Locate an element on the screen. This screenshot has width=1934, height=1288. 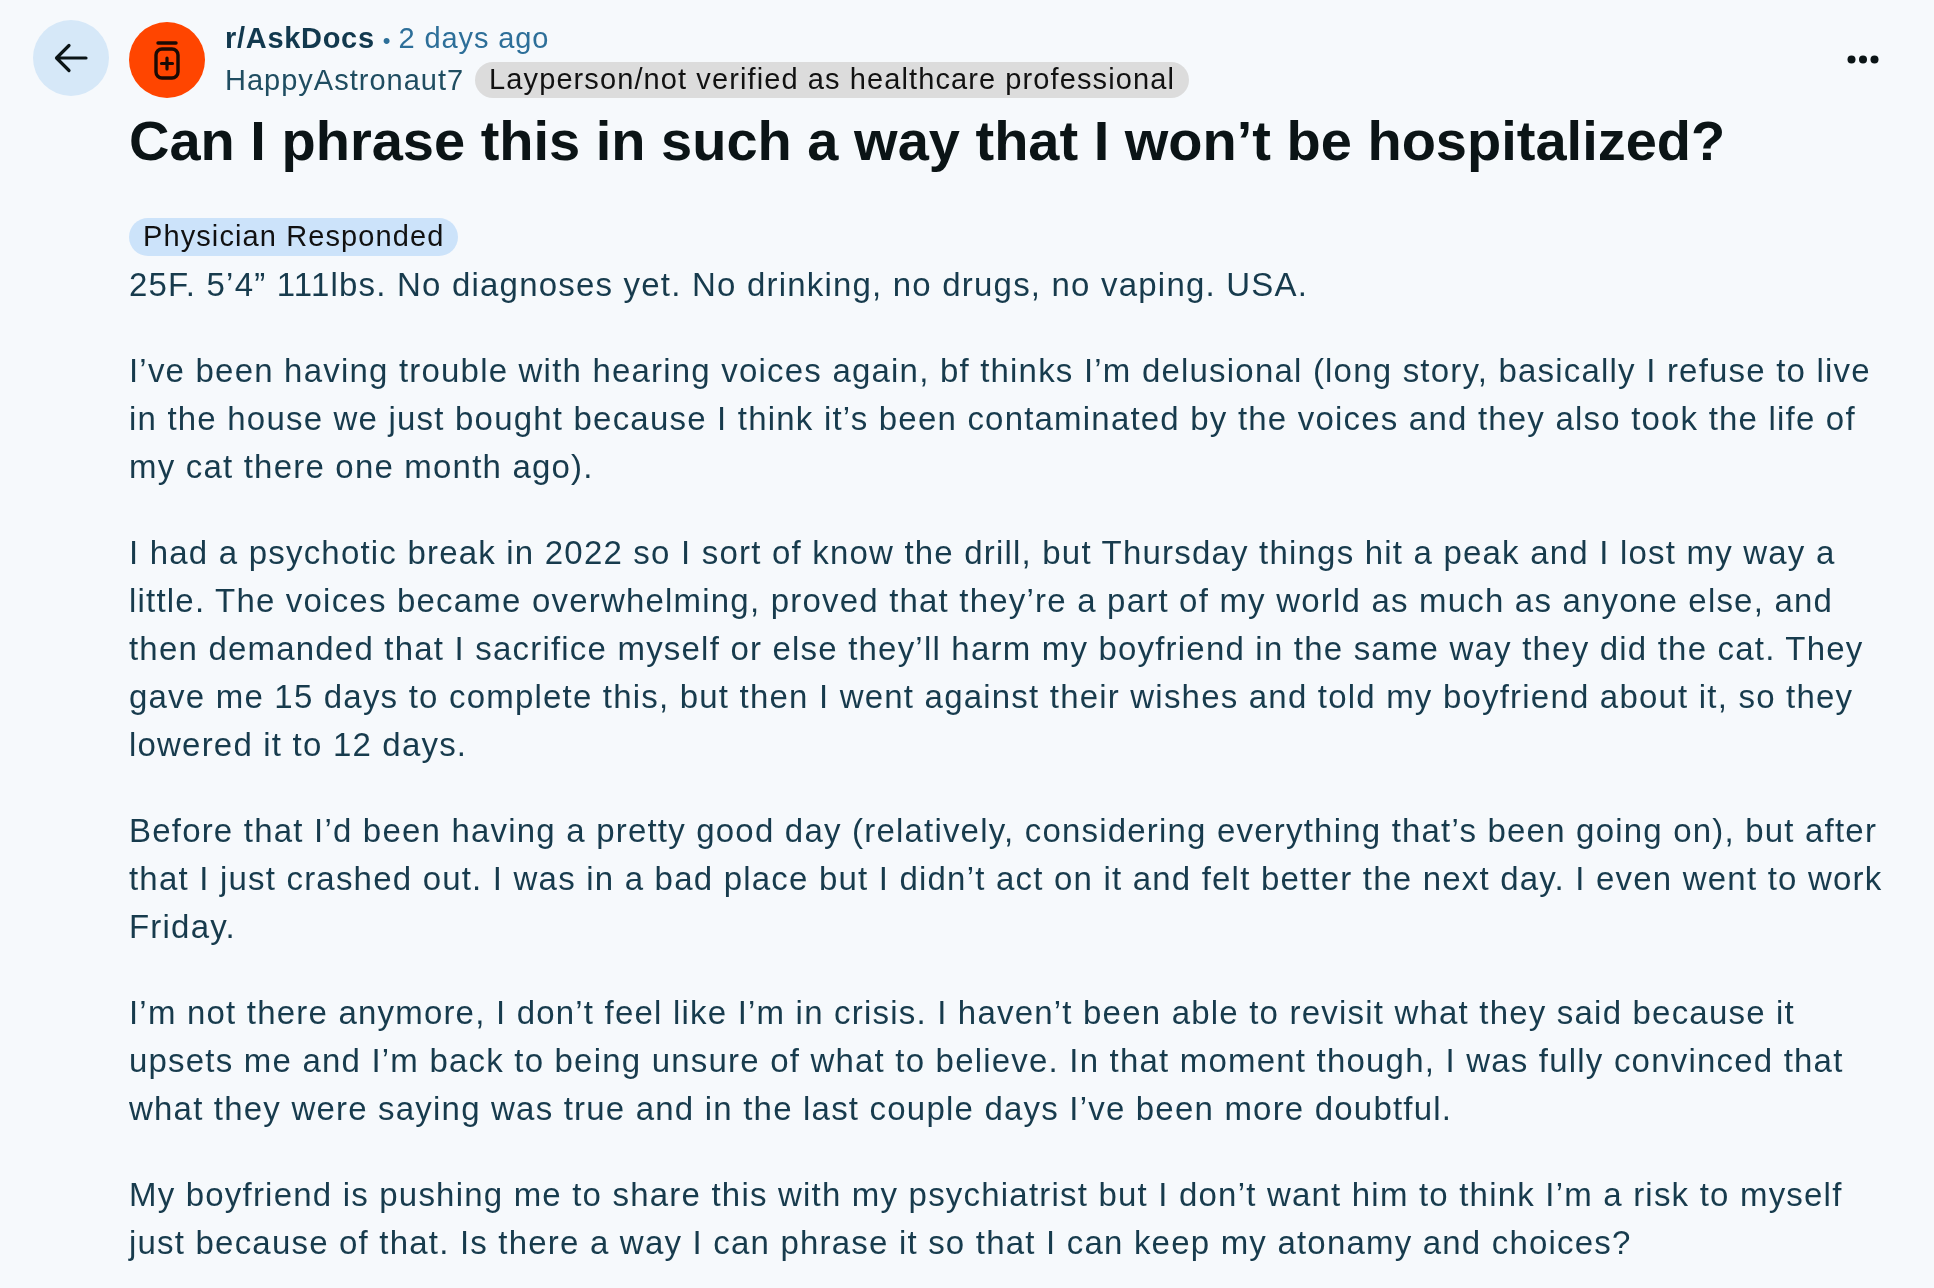
body-paragraph: My boyfriend is pushing me to share this with my psychiatrist but I don’t want him to think I’m a risk to myself just because of that. Is there a way I can phrase it so that I can keep my atonamy and choices? is located at coordinates (986, 1219).